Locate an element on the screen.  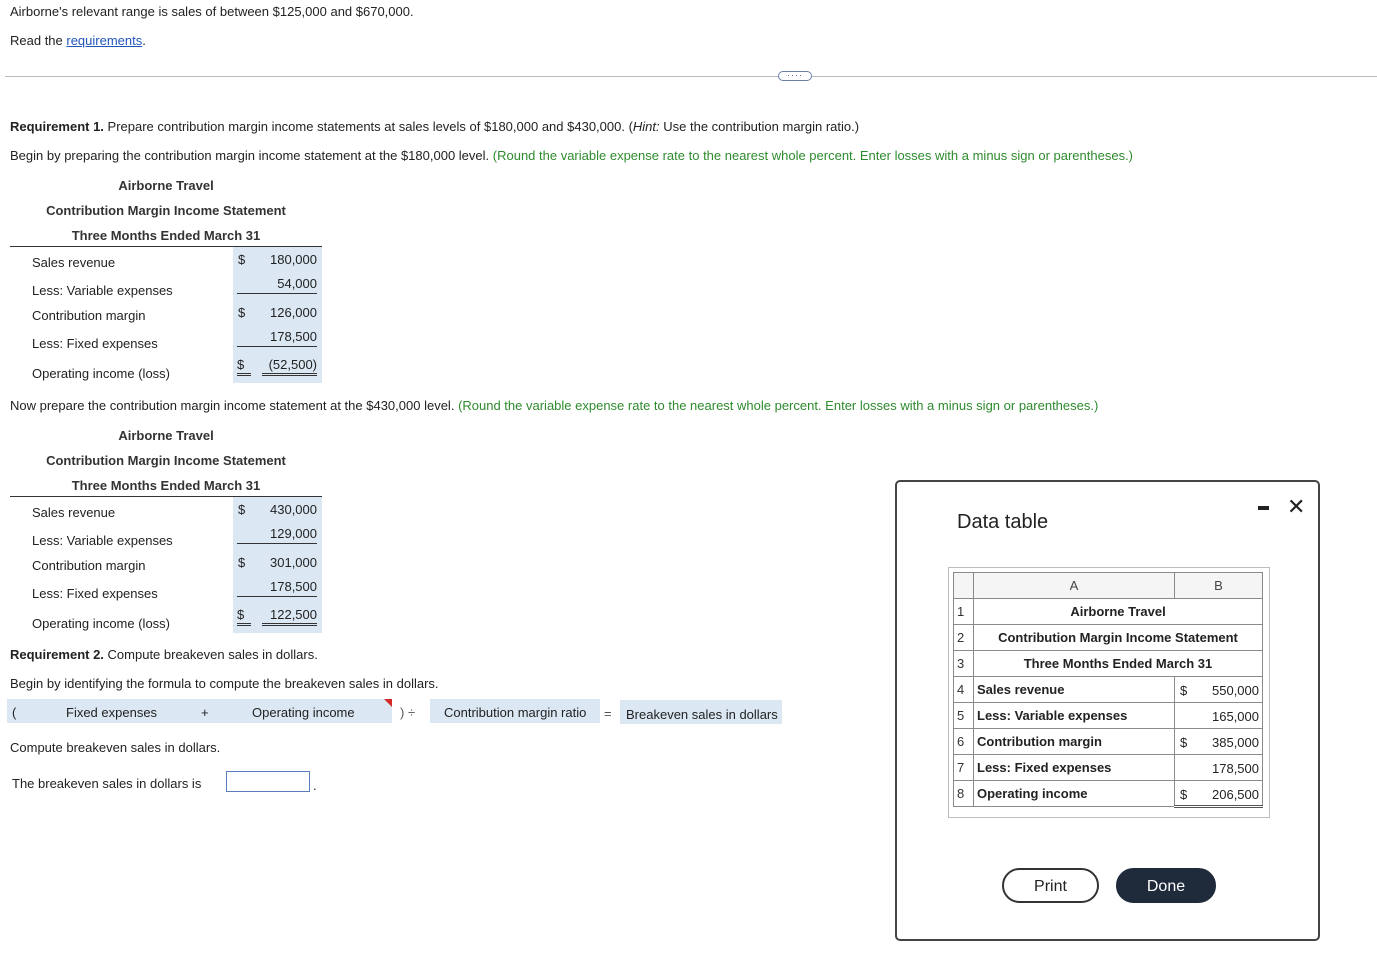
statement1-value-input: (52,500) is located at coordinates (289, 366).